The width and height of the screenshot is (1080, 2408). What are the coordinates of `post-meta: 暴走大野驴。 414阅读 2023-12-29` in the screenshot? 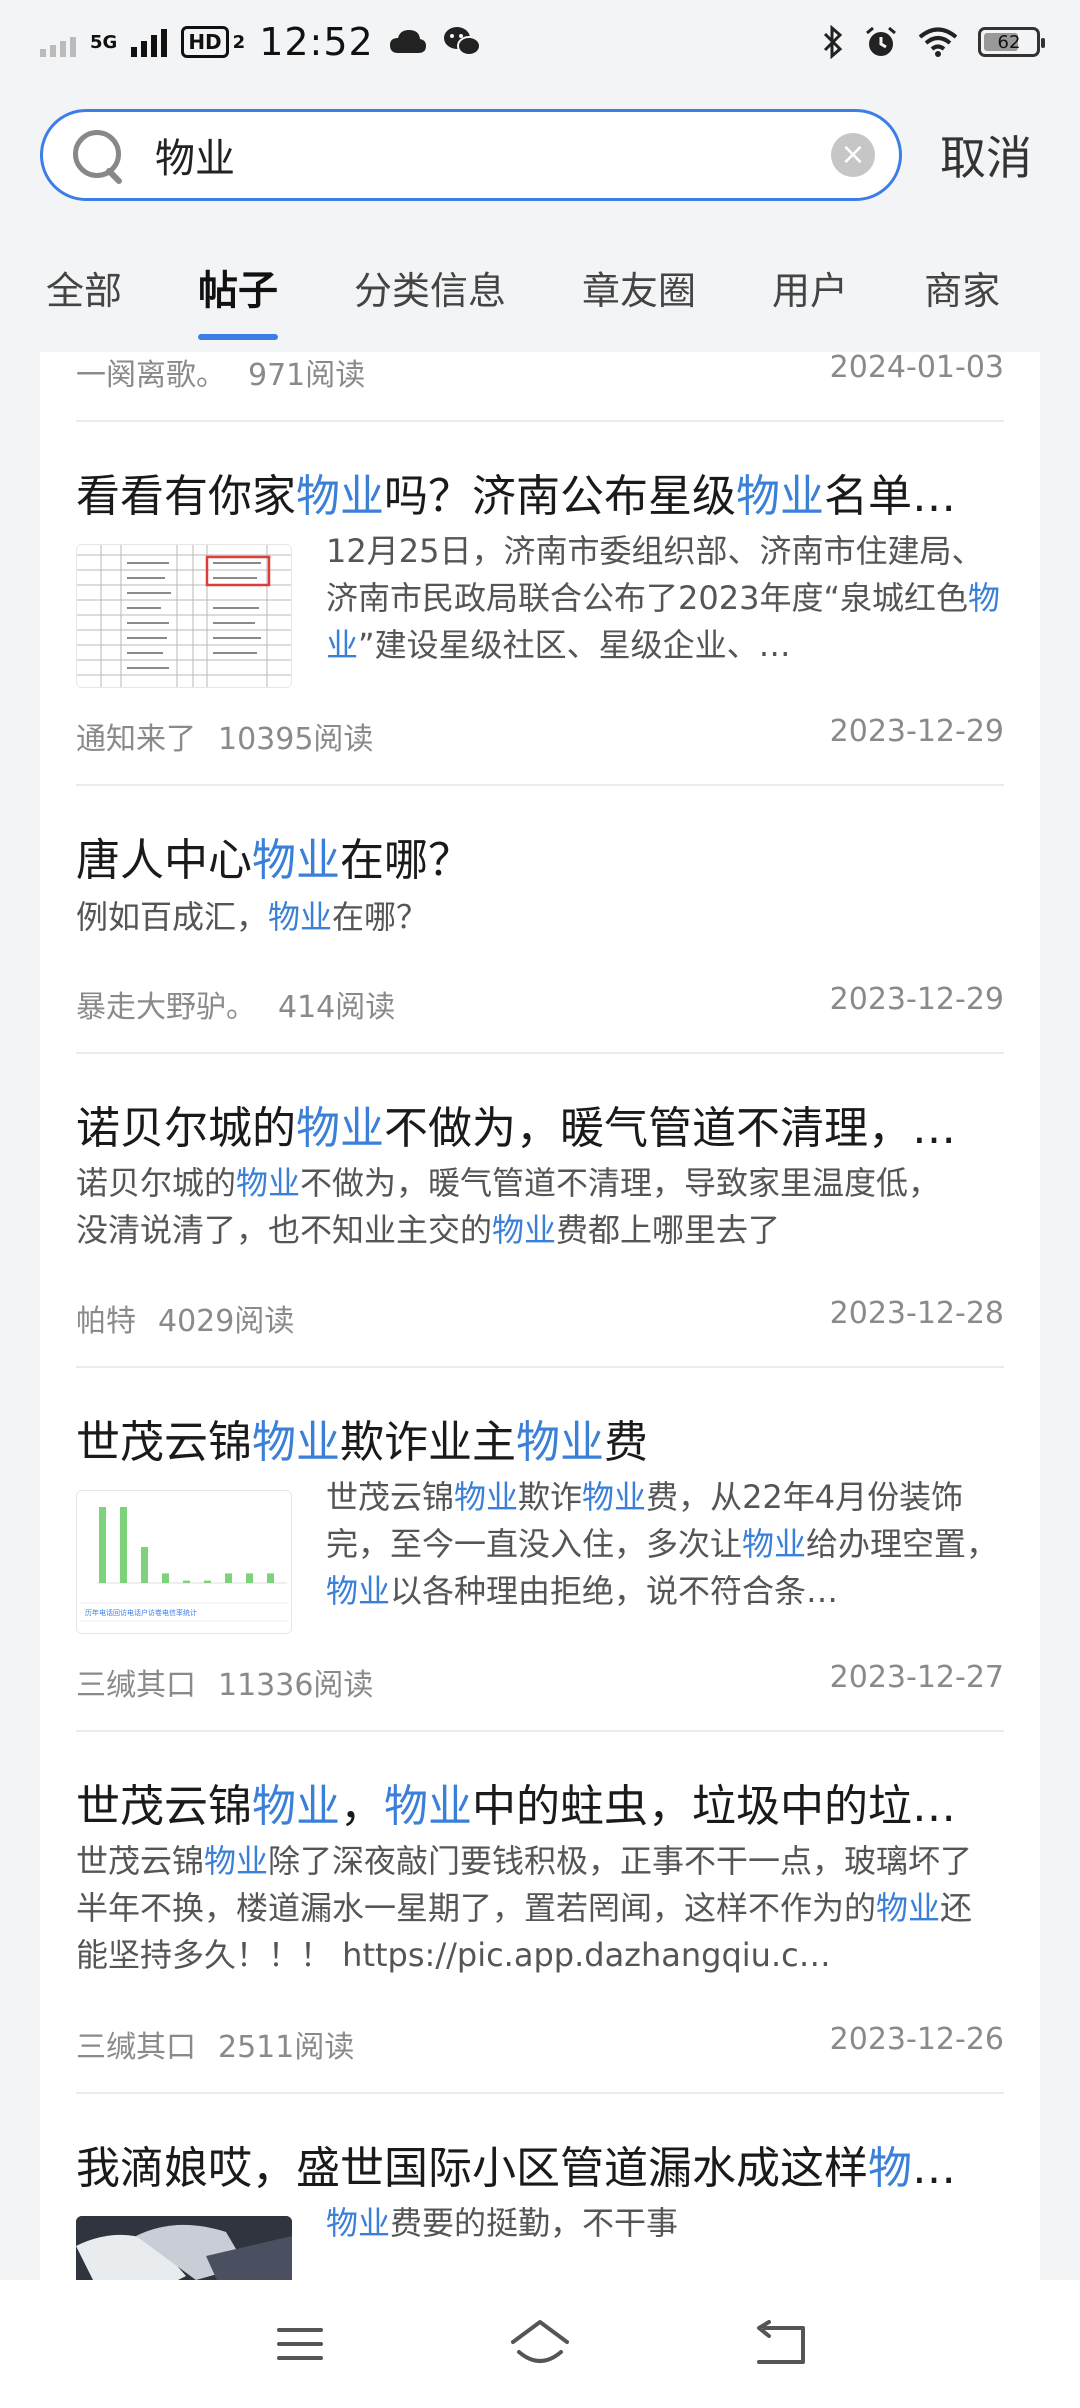 It's located at (540, 1004).